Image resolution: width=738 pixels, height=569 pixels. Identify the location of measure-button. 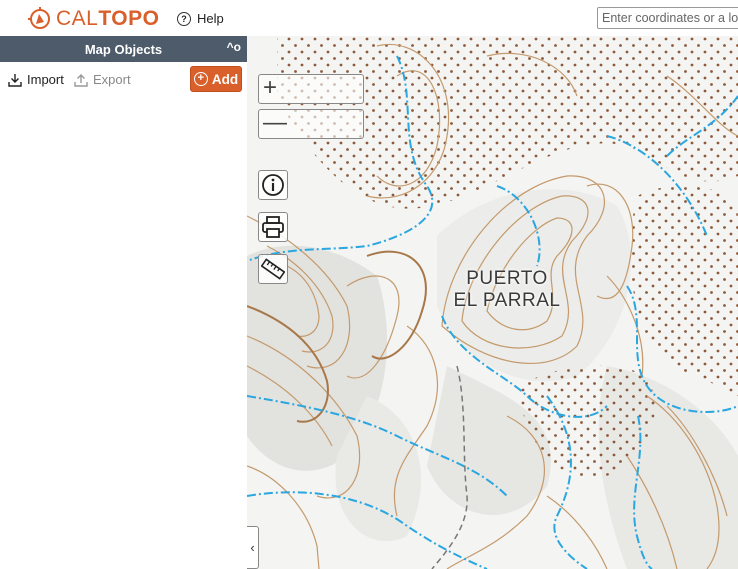
(273, 269).